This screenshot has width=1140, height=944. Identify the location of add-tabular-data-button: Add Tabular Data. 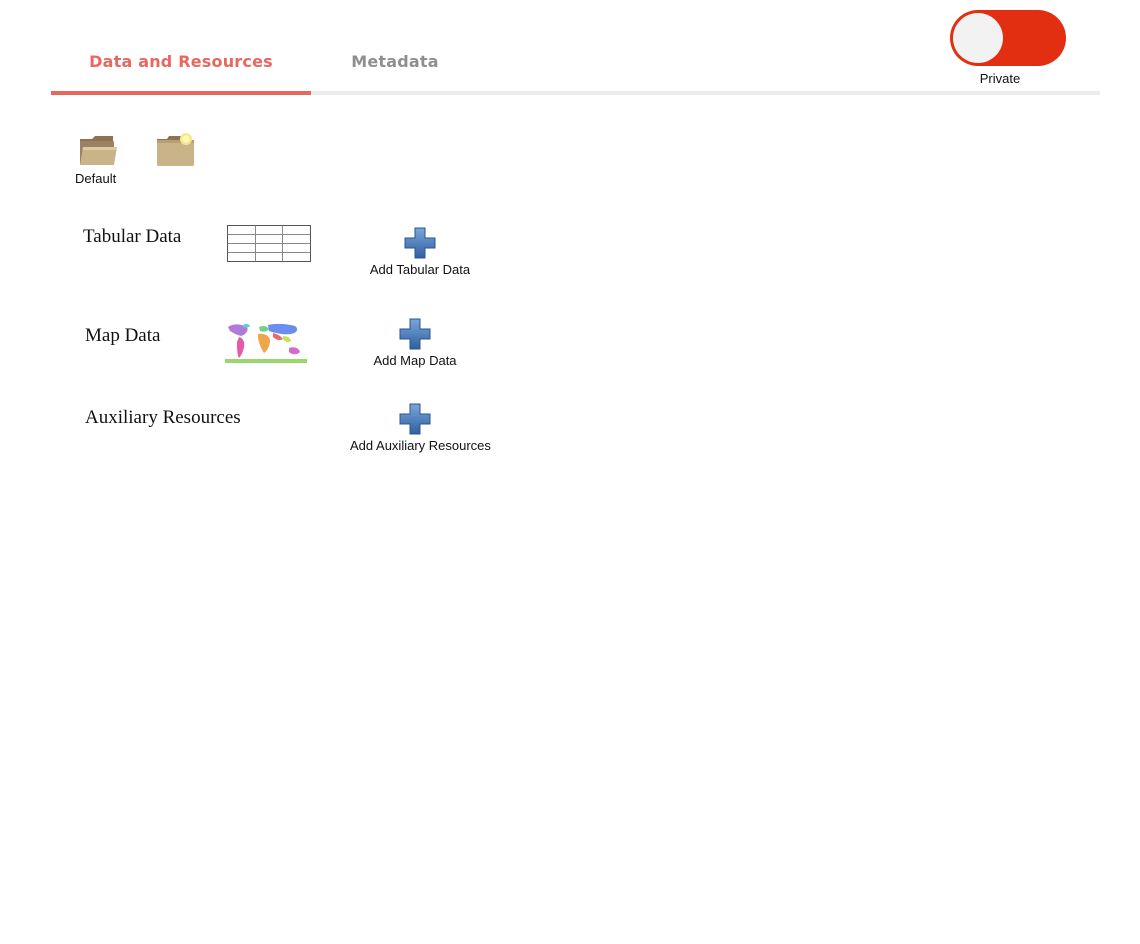
(420, 251).